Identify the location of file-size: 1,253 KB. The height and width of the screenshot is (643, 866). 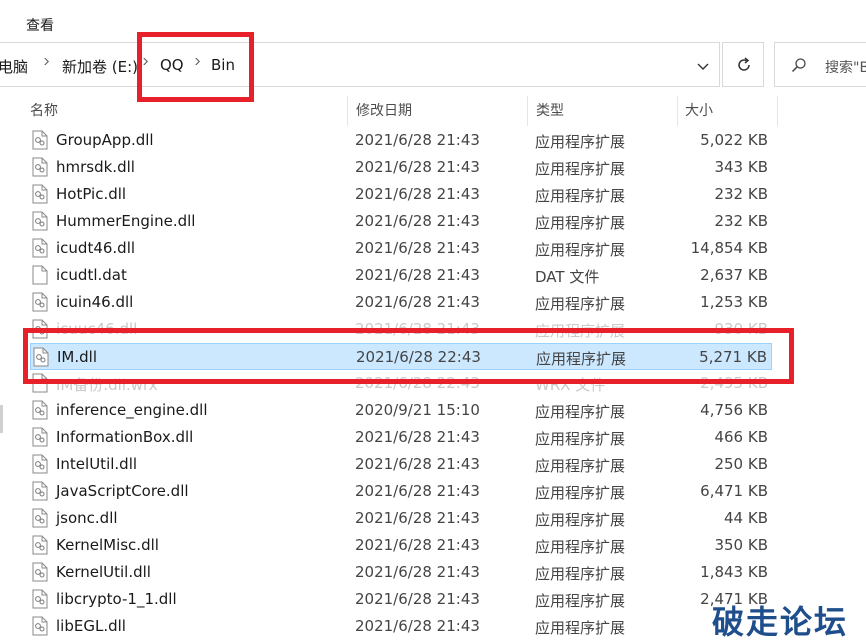
(734, 302).